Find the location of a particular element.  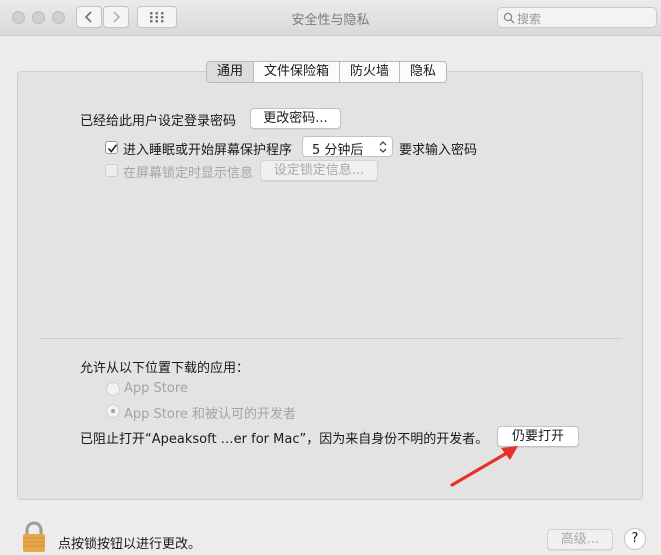

lock-icon is located at coordinates (34, 537).